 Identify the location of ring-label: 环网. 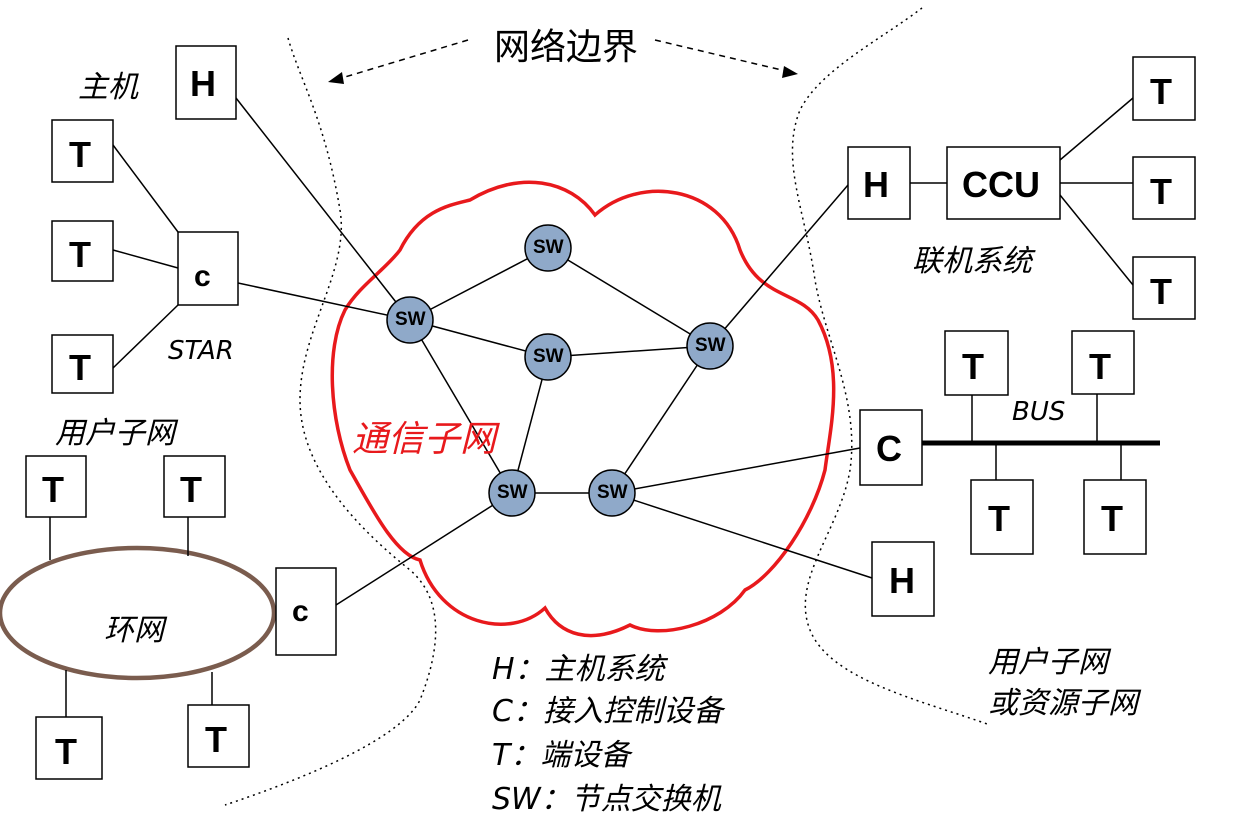
(134, 630).